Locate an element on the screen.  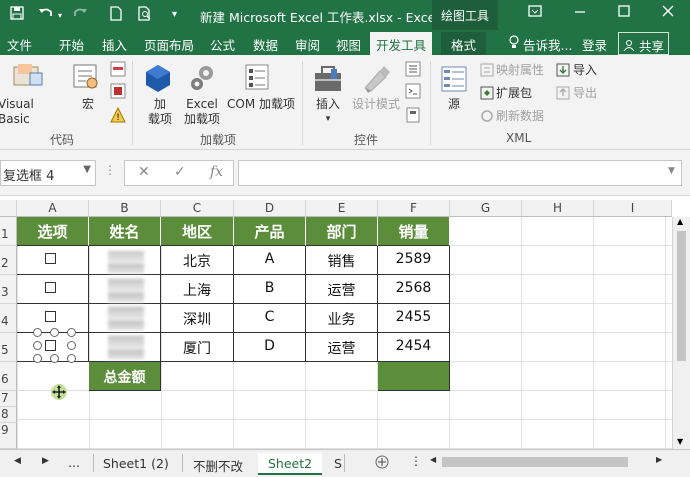
maximize-icon is located at coordinates (624, 13).